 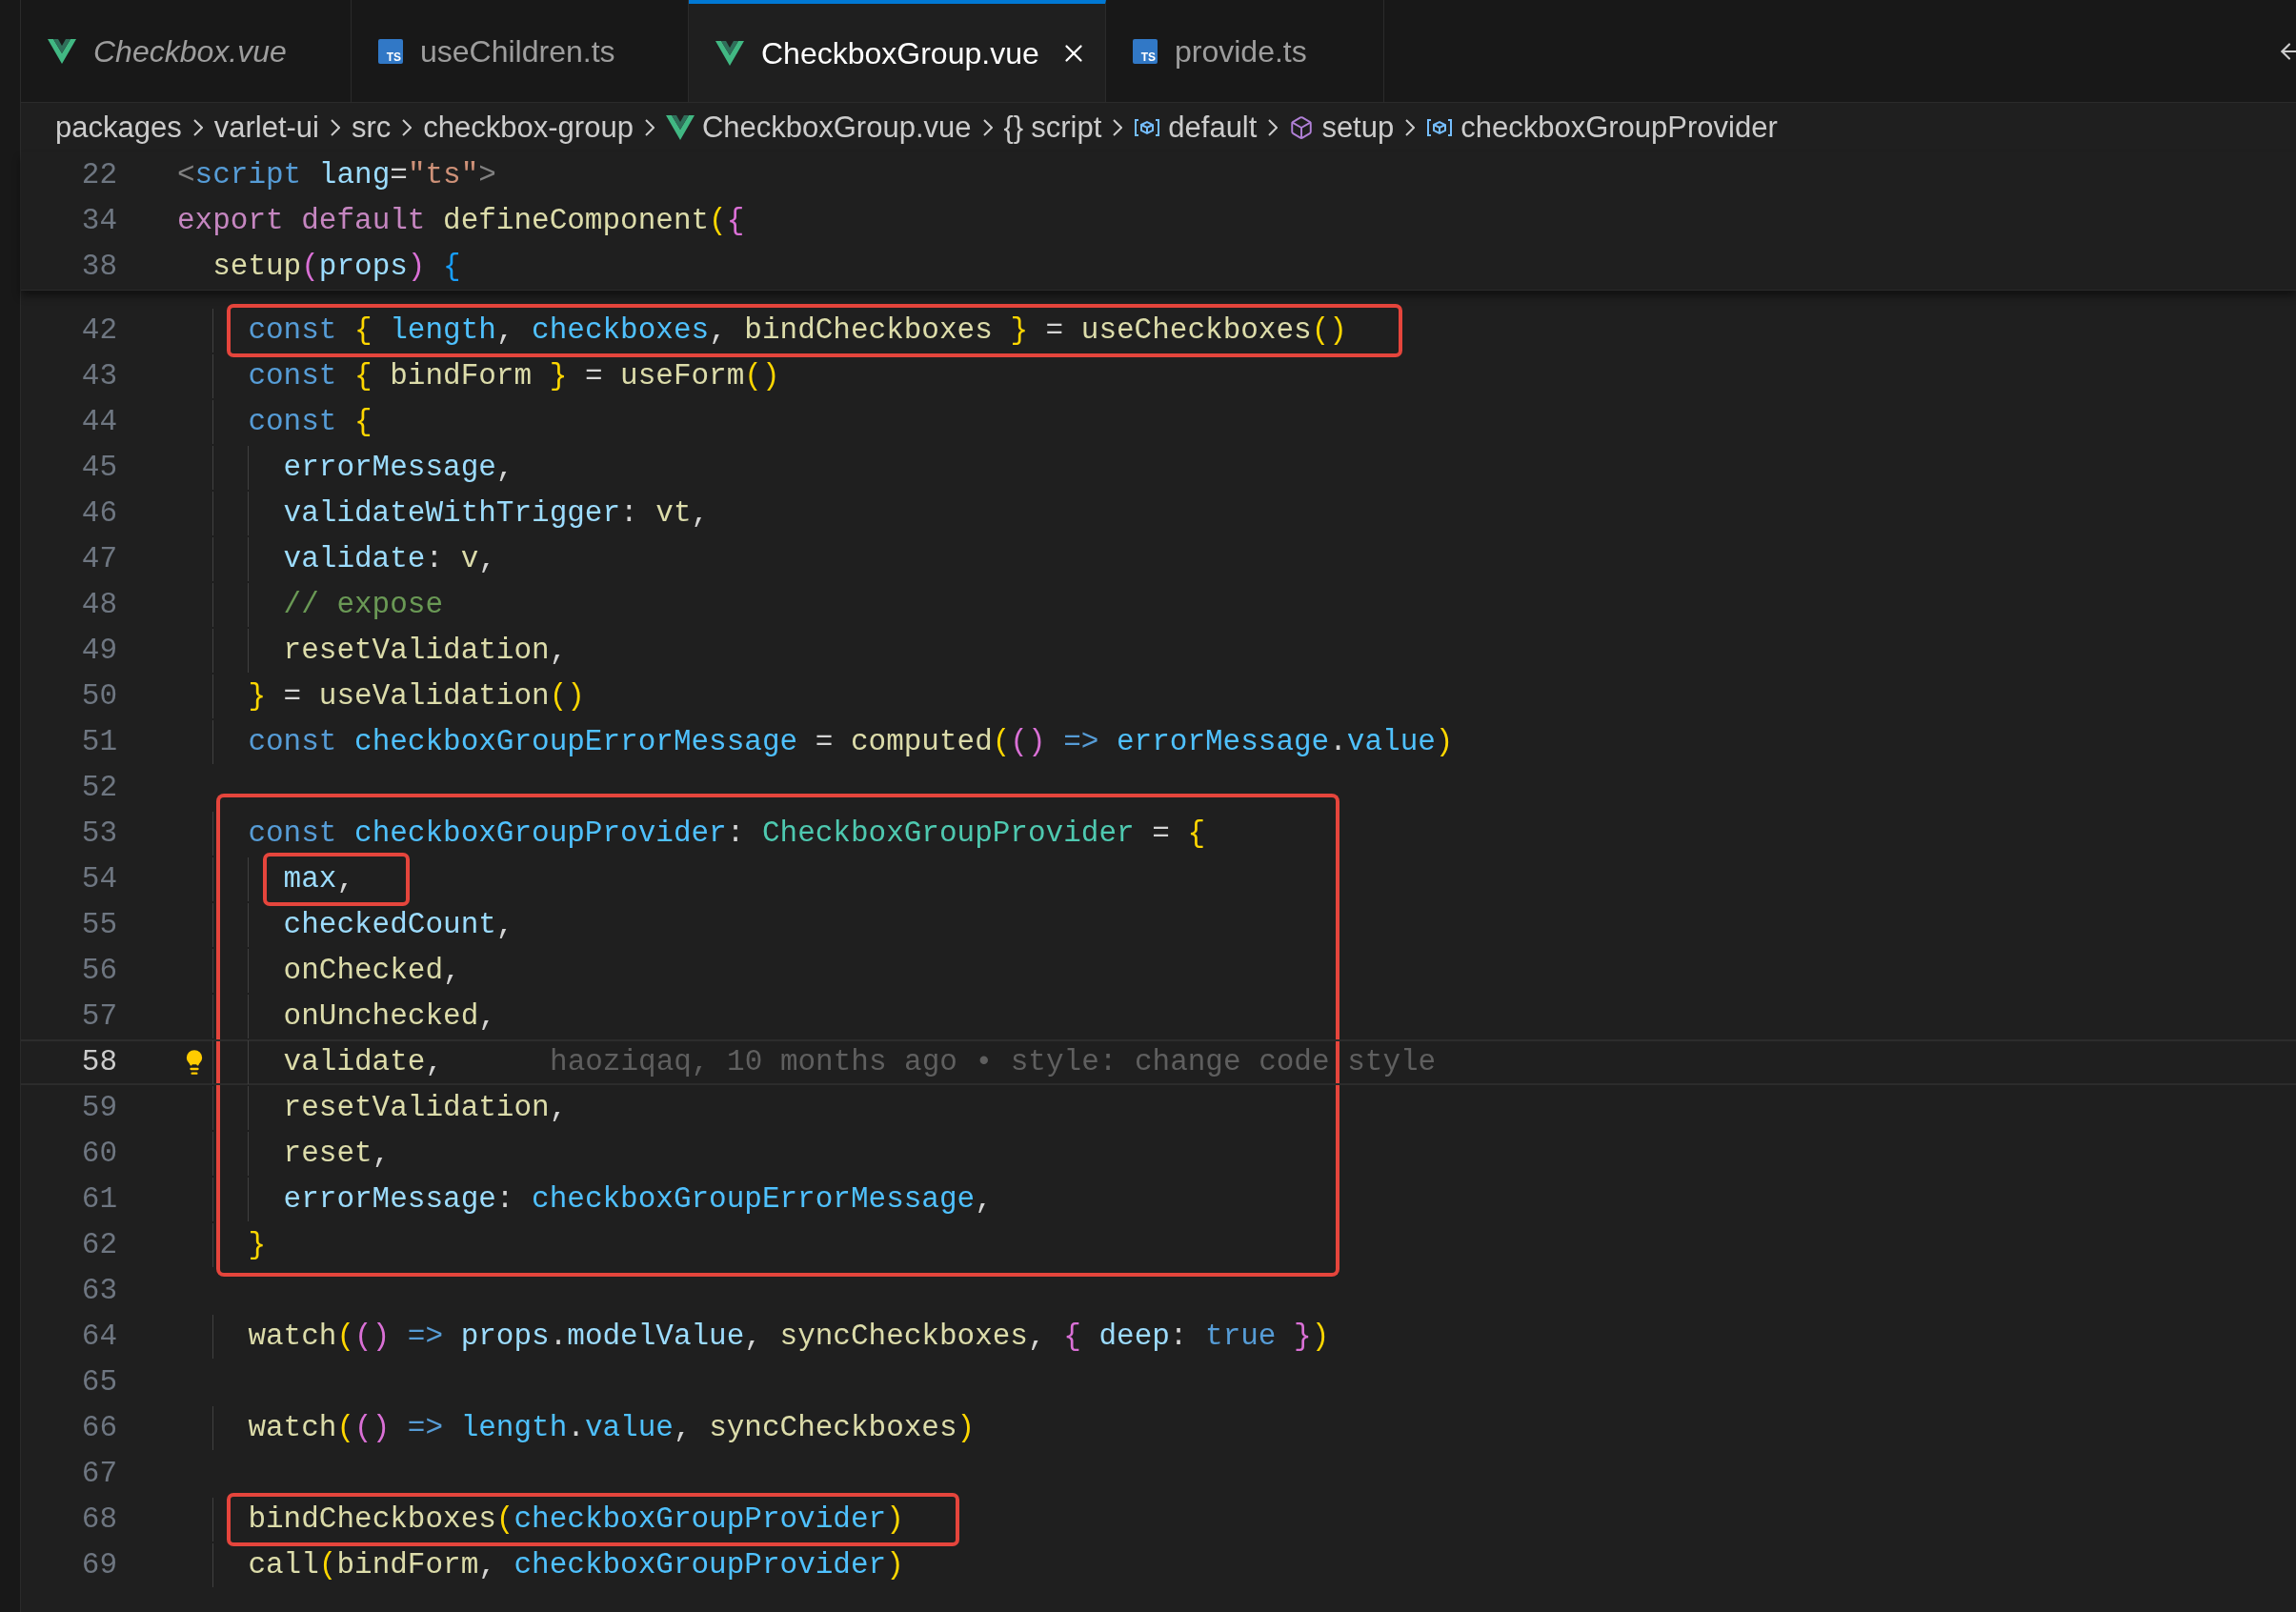 What do you see at coordinates (98, 513) in the screenshot?
I see `line-number: 46` at bounding box center [98, 513].